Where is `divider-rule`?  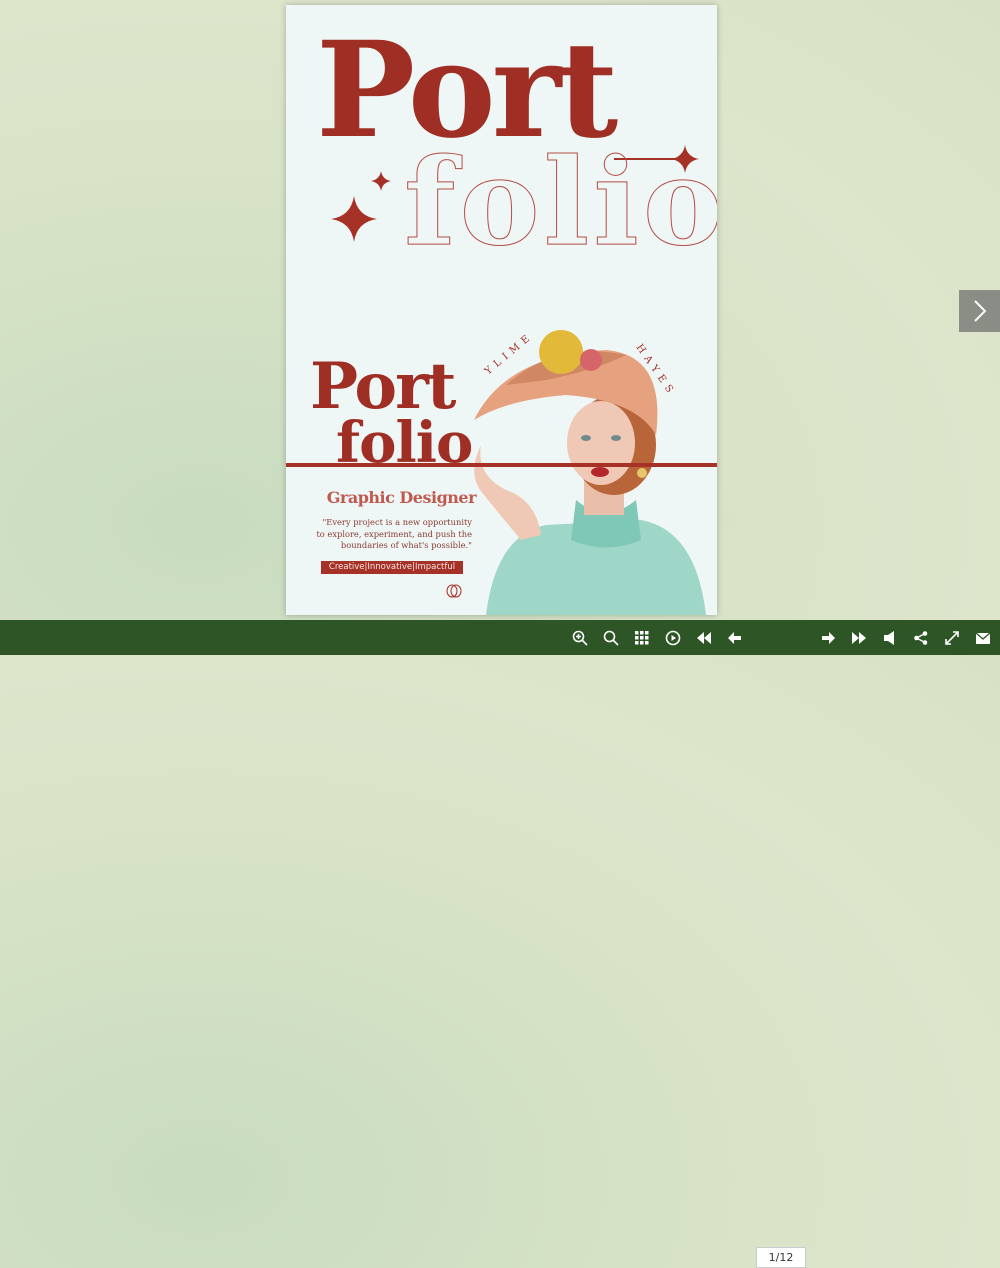 divider-rule is located at coordinates (501, 465).